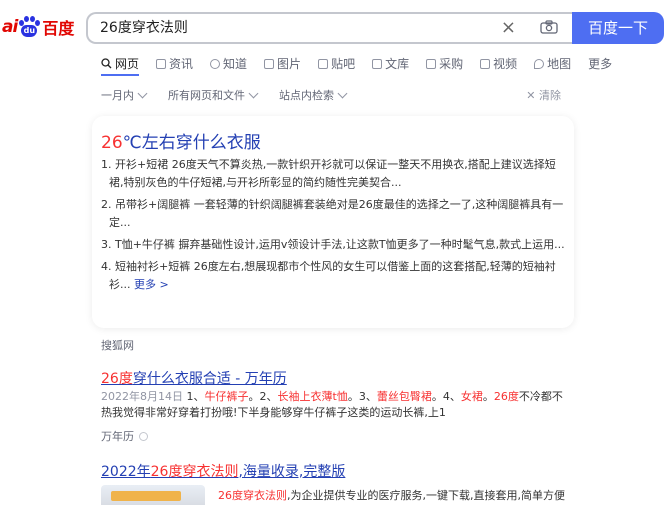 This screenshot has height=505, width=670. I want to click on result-title: 26度穿什么衣服合适 - 万年历, so click(194, 378).